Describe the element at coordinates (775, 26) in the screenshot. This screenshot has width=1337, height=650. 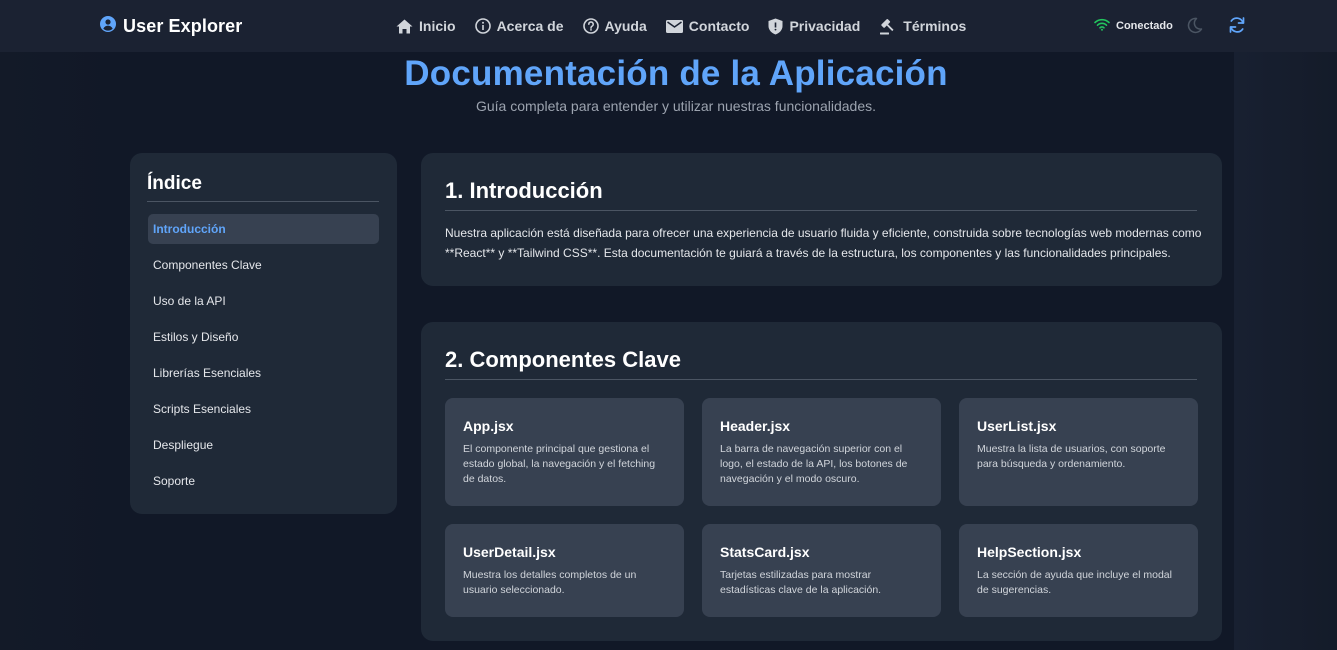
I see `shield-icon` at that location.